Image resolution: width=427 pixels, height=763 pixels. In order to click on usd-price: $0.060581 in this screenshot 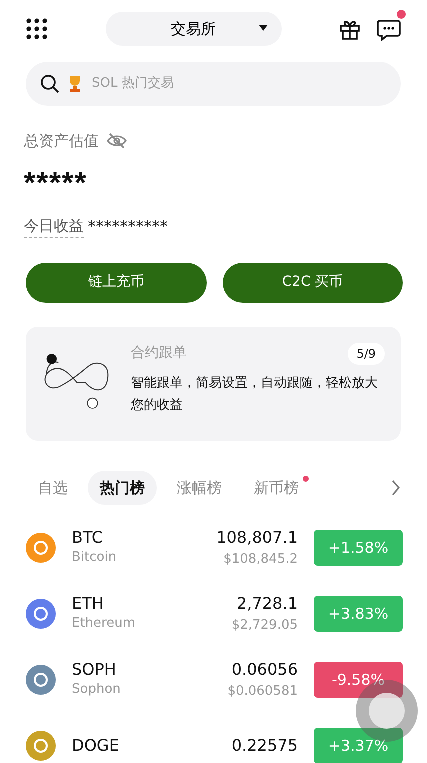, I will do `click(263, 692)`.